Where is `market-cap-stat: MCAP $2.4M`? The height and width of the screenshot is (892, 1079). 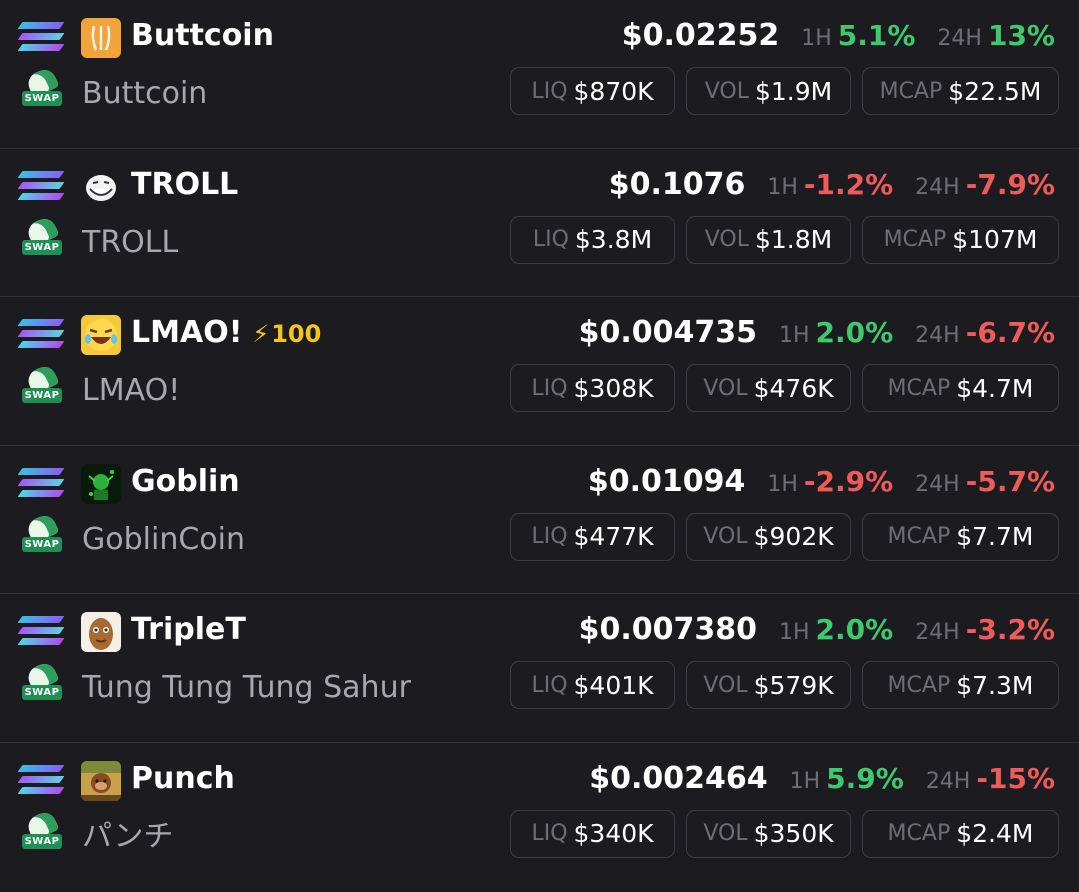 market-cap-stat: MCAP $2.4M is located at coordinates (960, 833).